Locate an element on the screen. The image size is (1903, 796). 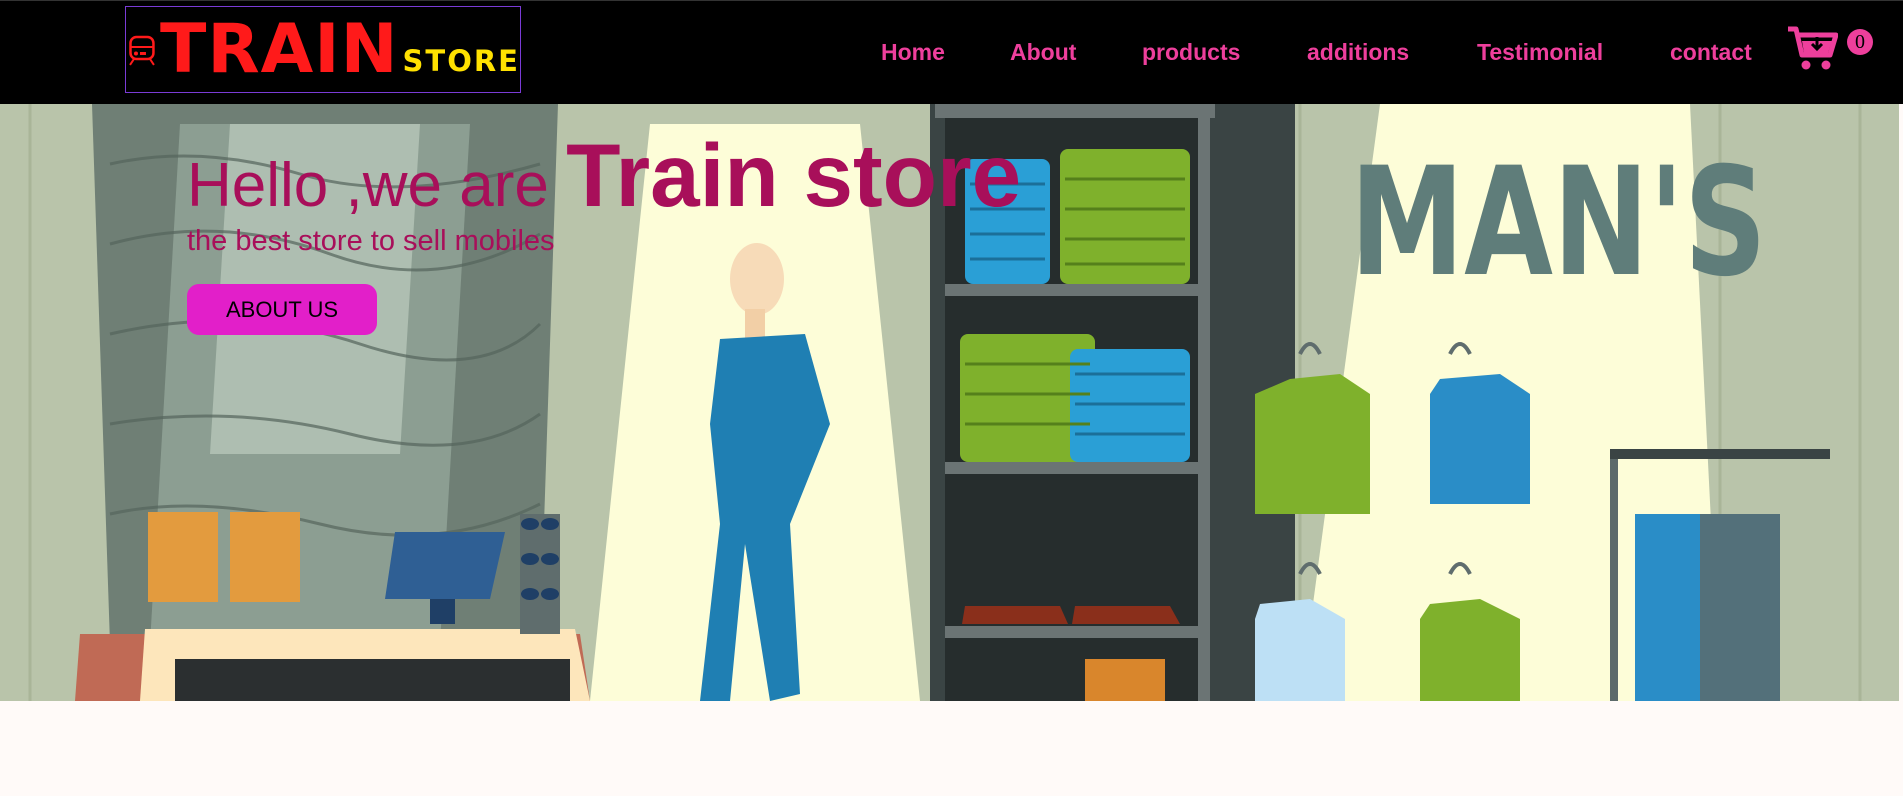
hero-subtitle: the best store to sell mobiles is located at coordinates (371, 241).